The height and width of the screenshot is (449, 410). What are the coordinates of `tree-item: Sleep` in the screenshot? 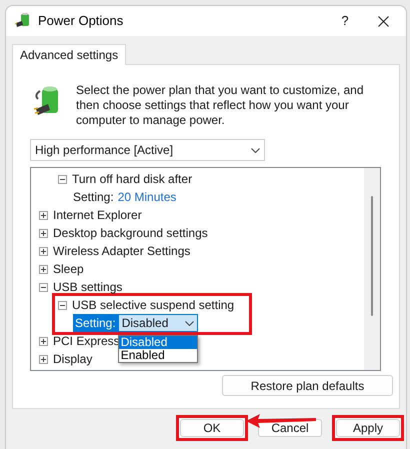 It's located at (68, 269).